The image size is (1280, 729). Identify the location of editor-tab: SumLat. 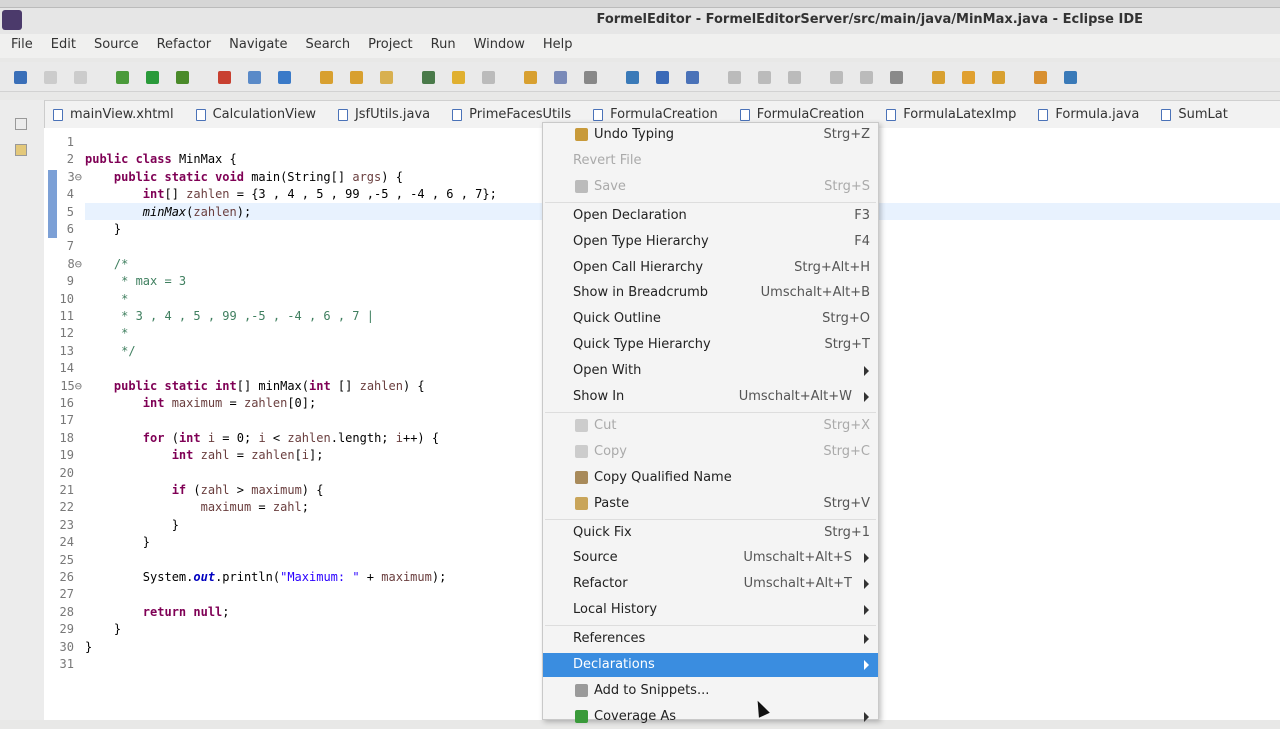
(1197, 114).